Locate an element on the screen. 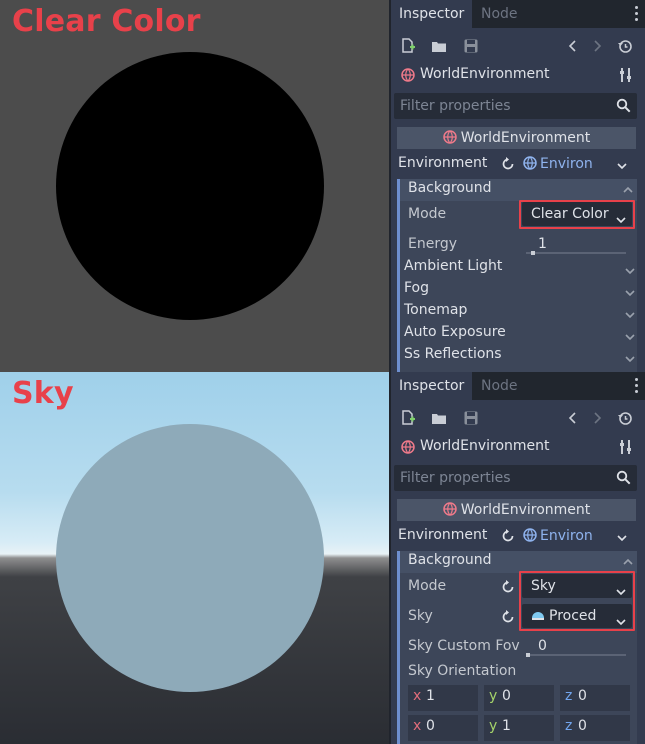 The height and width of the screenshot is (744, 645). environment-icon is located at coordinates (530, 538).